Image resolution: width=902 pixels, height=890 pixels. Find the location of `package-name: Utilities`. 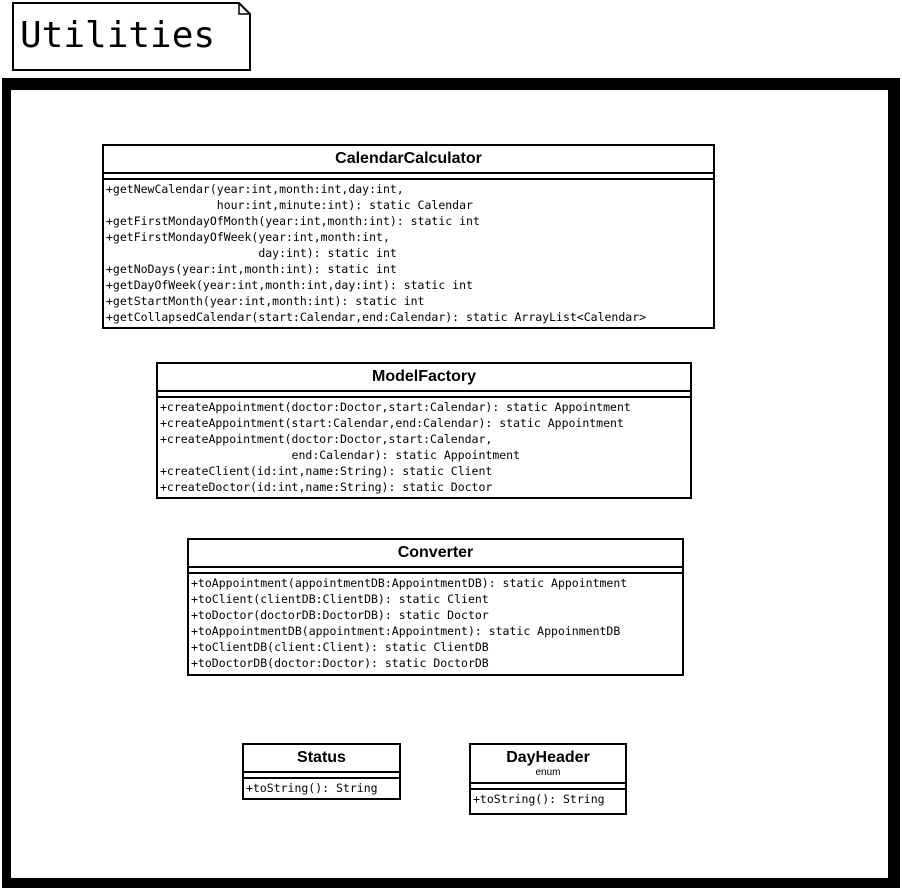

package-name: Utilities is located at coordinates (118, 35).